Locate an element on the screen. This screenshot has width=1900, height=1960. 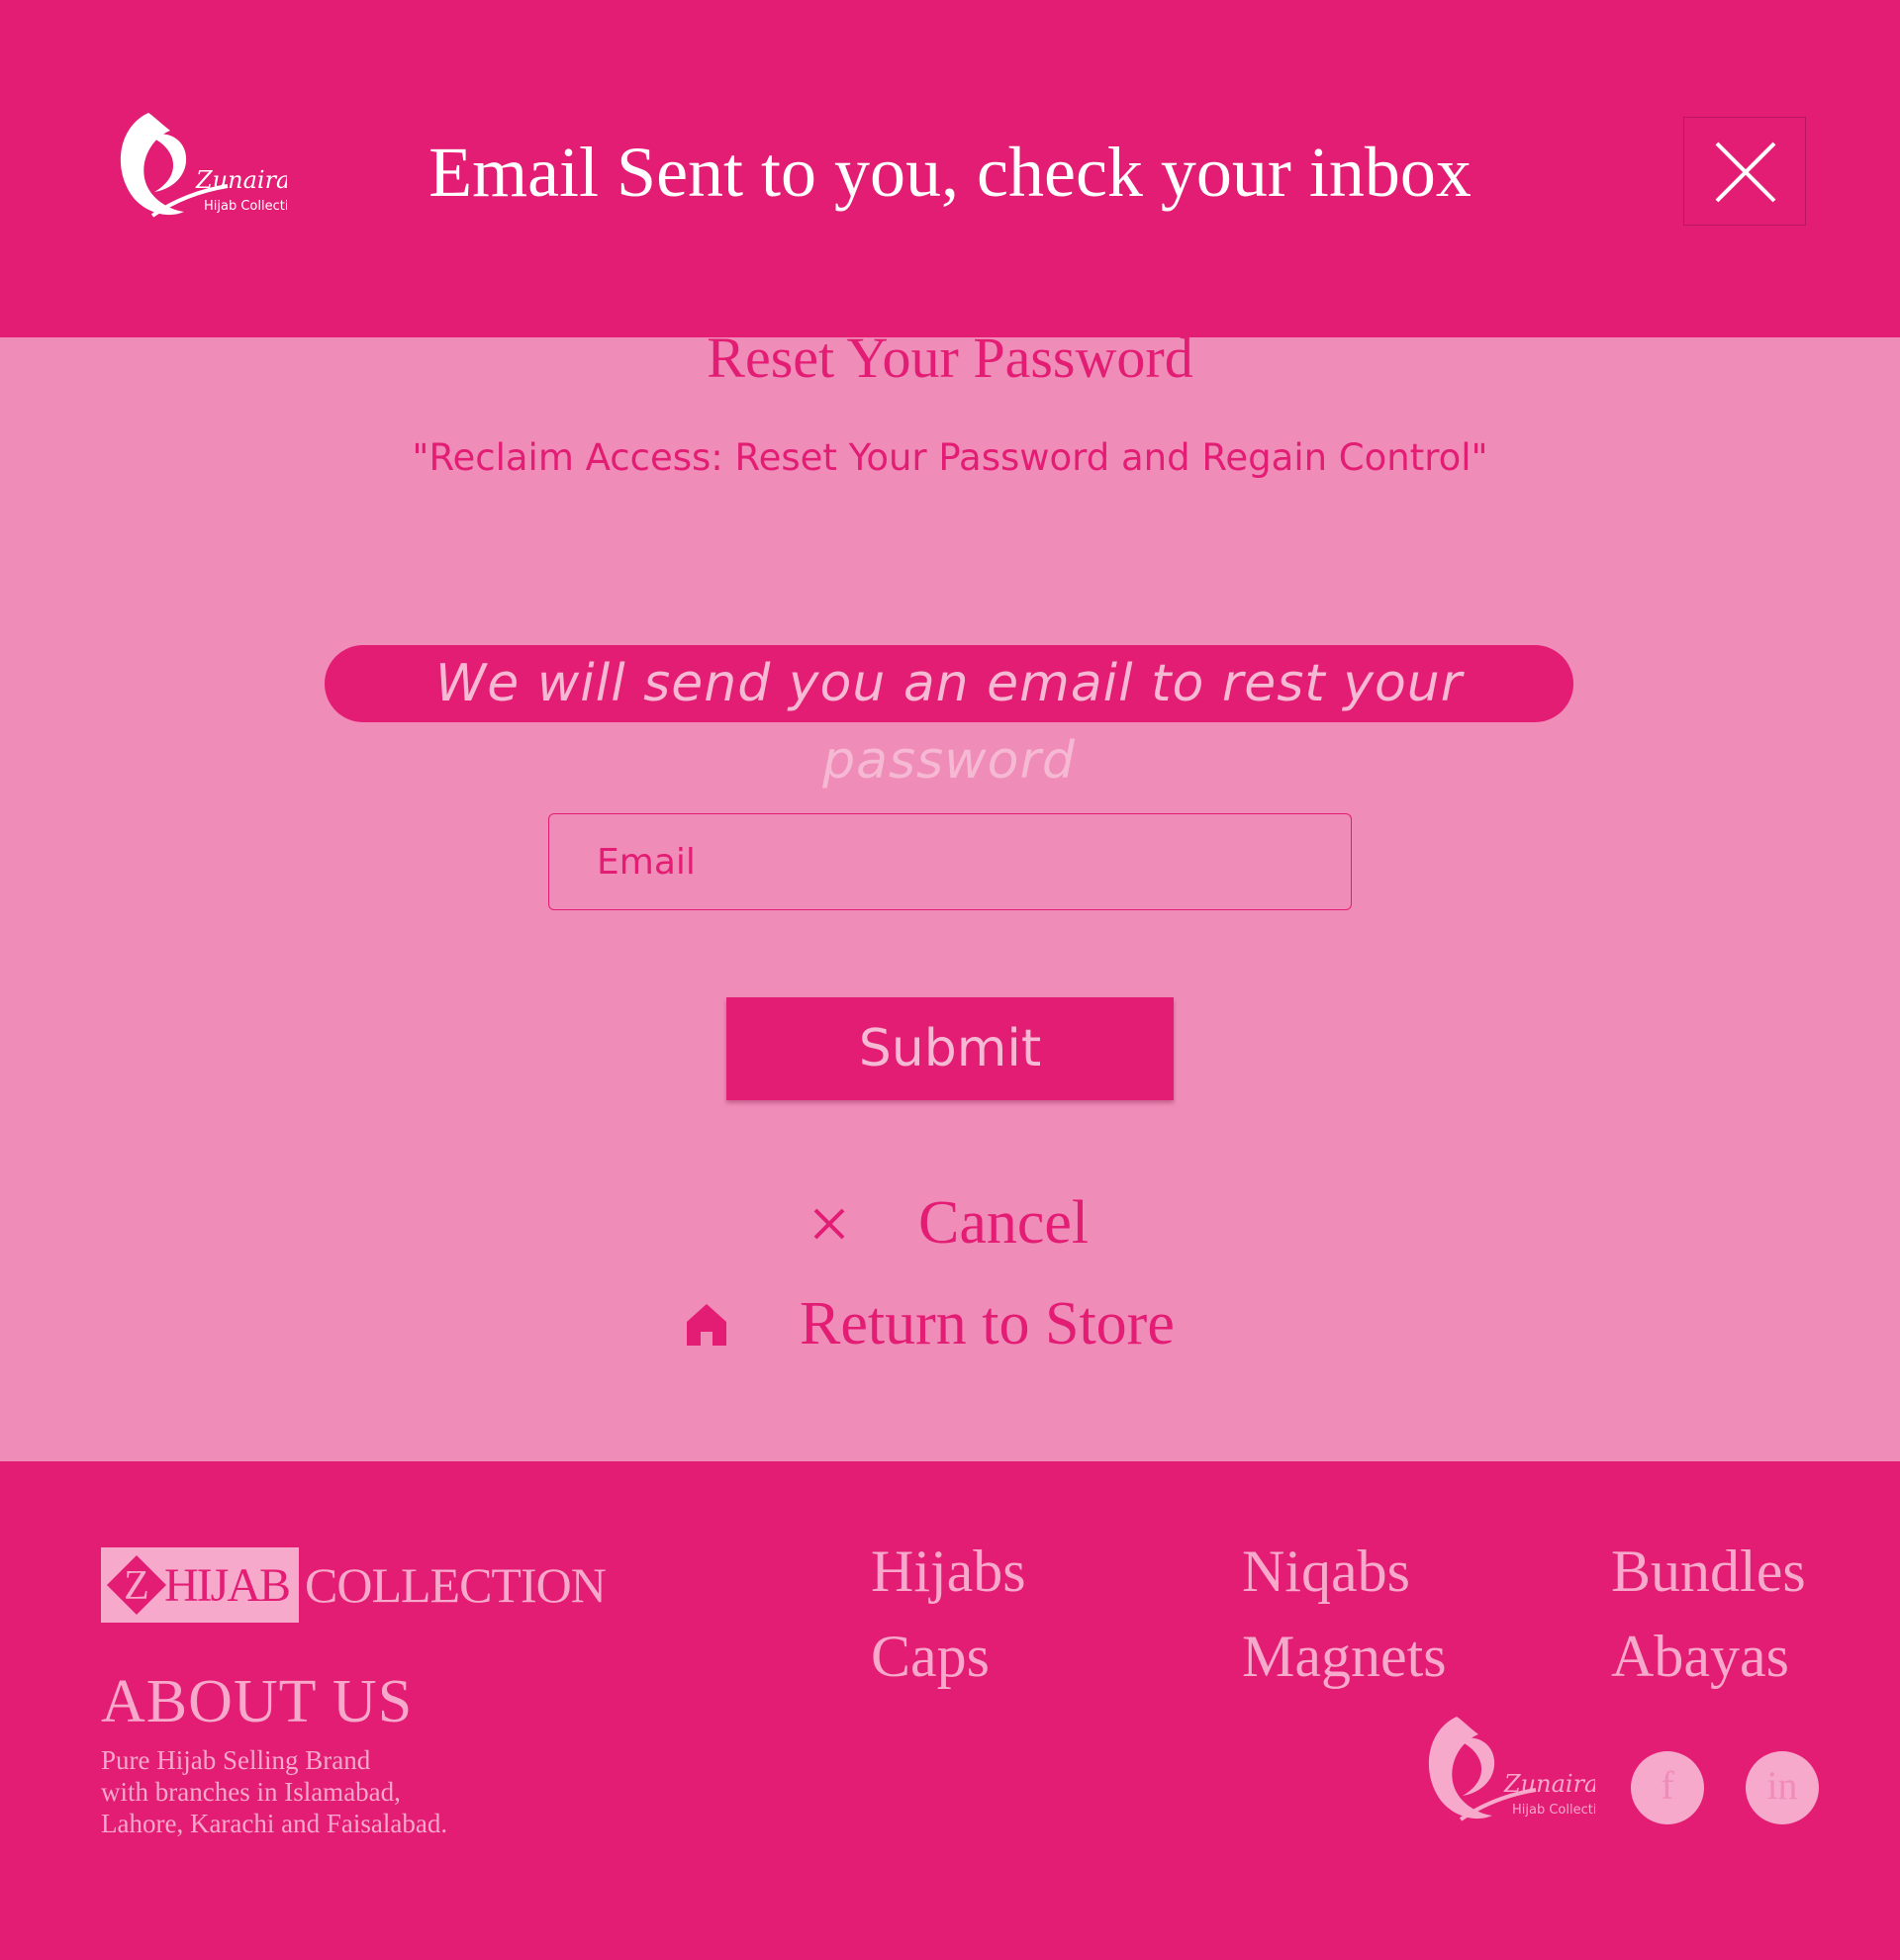
submit-button: Submit is located at coordinates (950, 1048).